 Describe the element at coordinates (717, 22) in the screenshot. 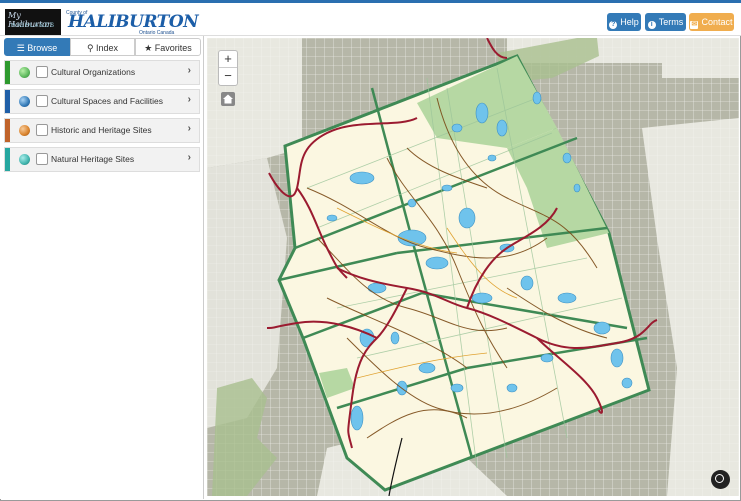

I see `contact-label: Contact` at that location.